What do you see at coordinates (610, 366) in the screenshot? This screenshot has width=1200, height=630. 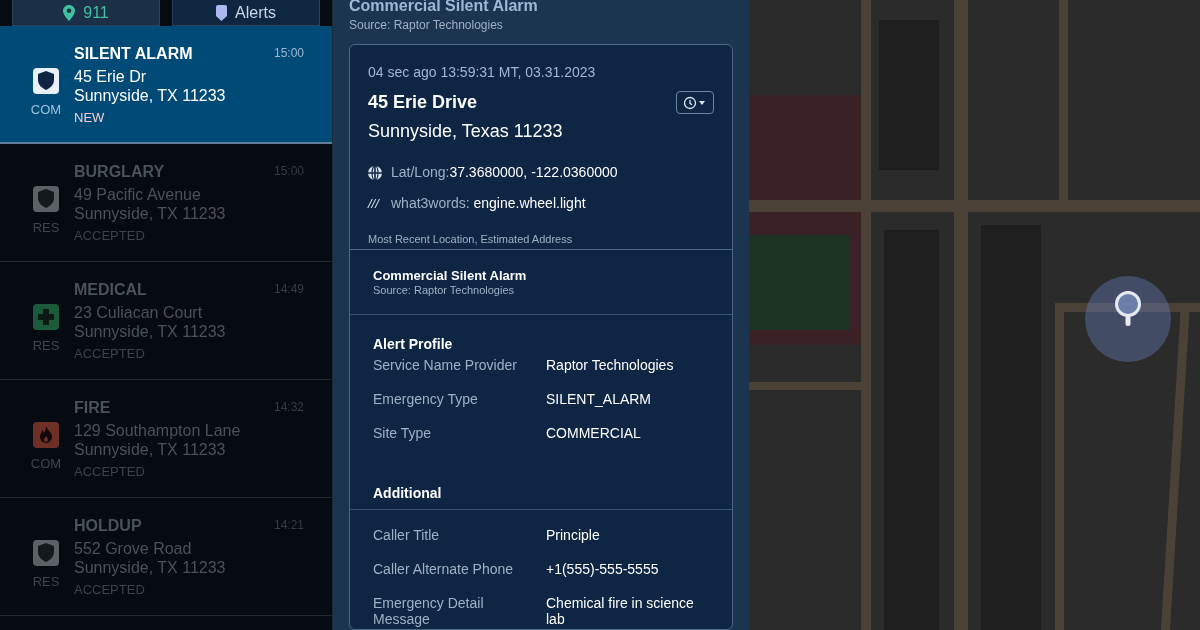 I see `field-value: Raptor Technologies` at bounding box center [610, 366].